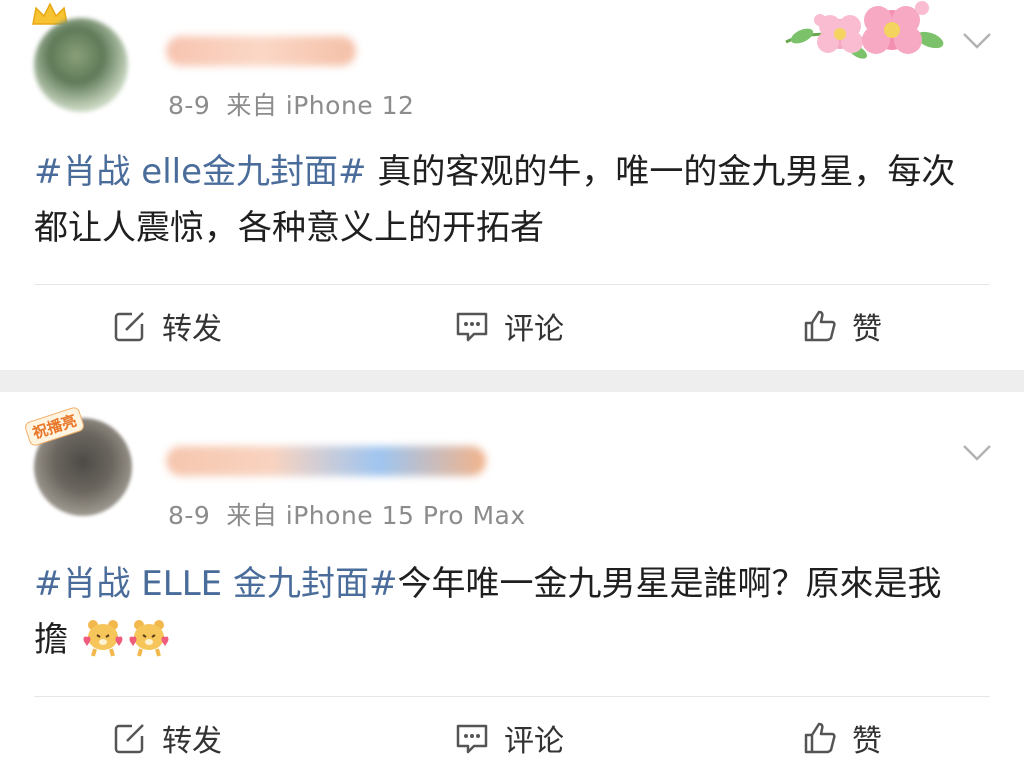 This screenshot has height=780, width=1024. Describe the element at coordinates (200, 172) in the screenshot. I see `topic-link: #肖战 elle金九封面#` at that location.